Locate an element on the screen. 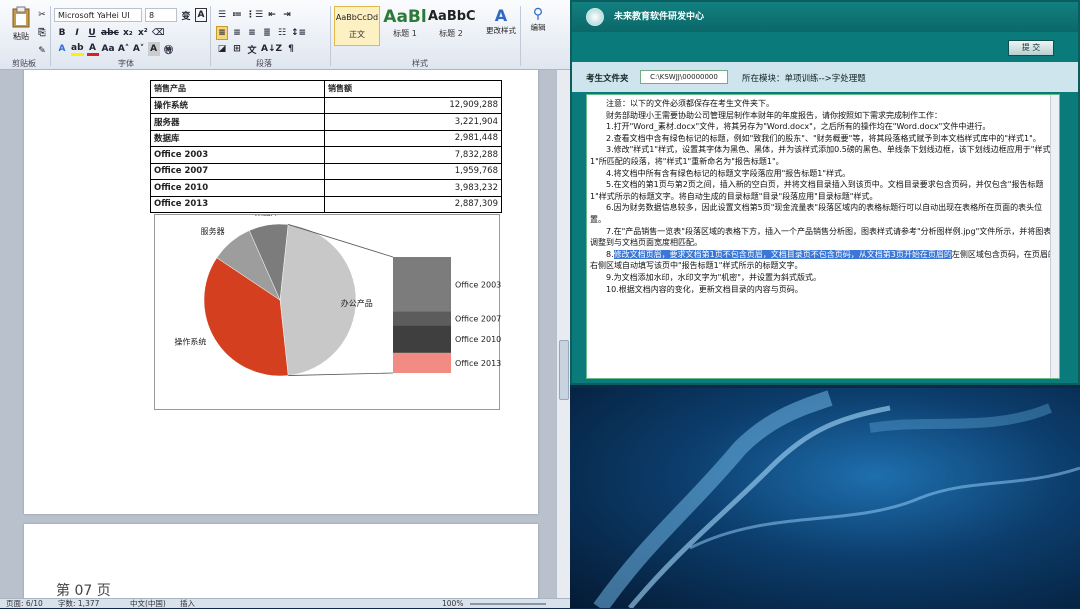 The width and height of the screenshot is (1080, 609). justify-icon: ≣ is located at coordinates (267, 33).